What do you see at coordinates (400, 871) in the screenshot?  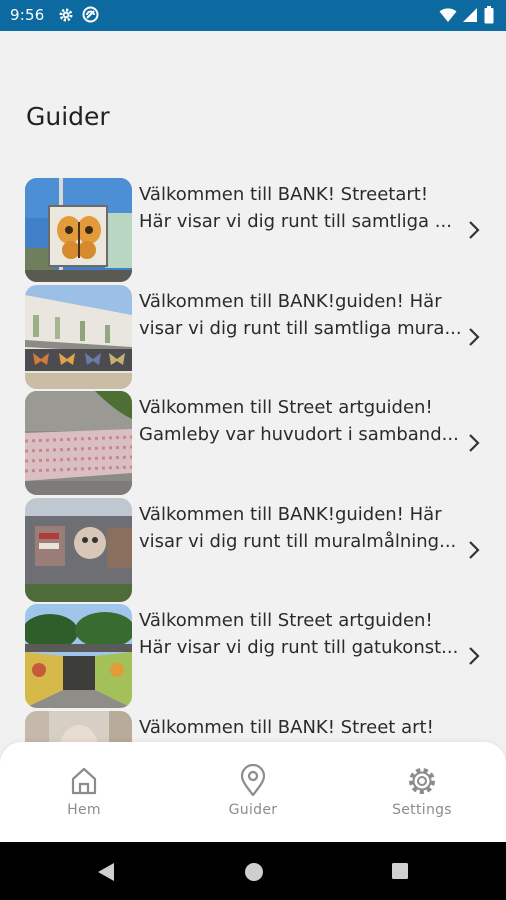 I see `recents-icon` at bounding box center [400, 871].